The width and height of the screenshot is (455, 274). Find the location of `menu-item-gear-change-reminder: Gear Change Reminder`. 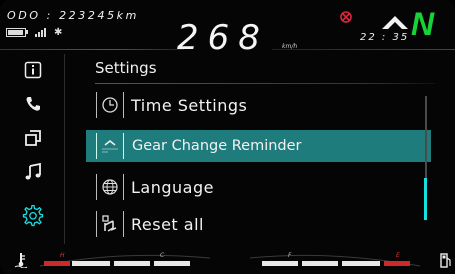

menu-item-gear-change-reminder: Gear Change Reminder is located at coordinates (258, 146).